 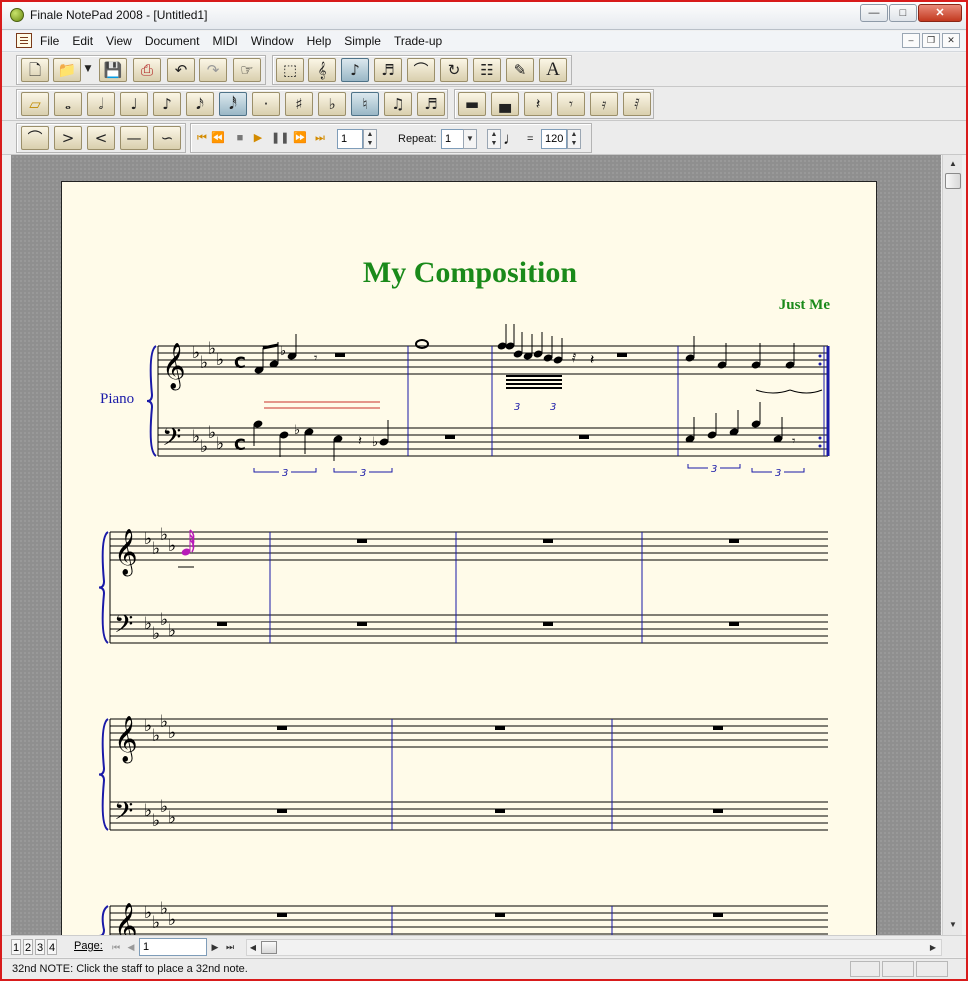 What do you see at coordinates (370, 139) in the screenshot?
I see `start-measure-stepper: ▲ ▼` at bounding box center [370, 139].